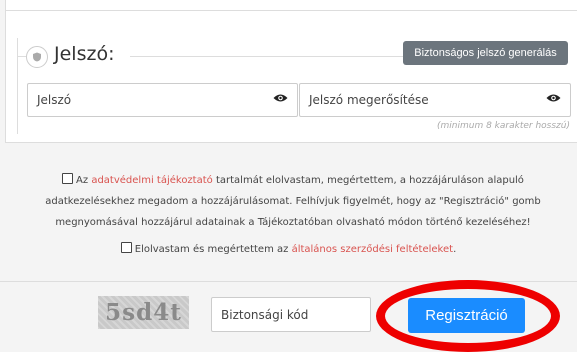 The width and height of the screenshot is (577, 352). Describe the element at coordinates (485, 53) in the screenshot. I see `generate-password-button: Biztonságos jelszó generálás` at that location.